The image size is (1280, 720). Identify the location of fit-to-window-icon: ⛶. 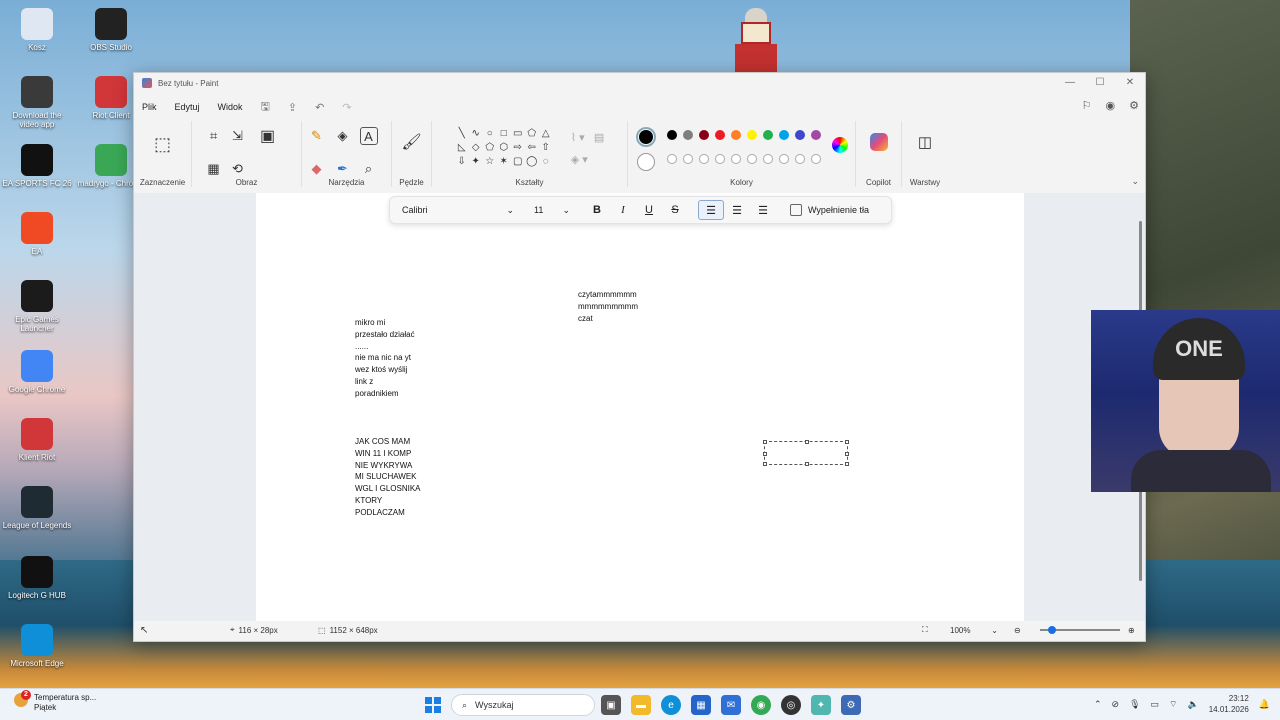
(925, 630).